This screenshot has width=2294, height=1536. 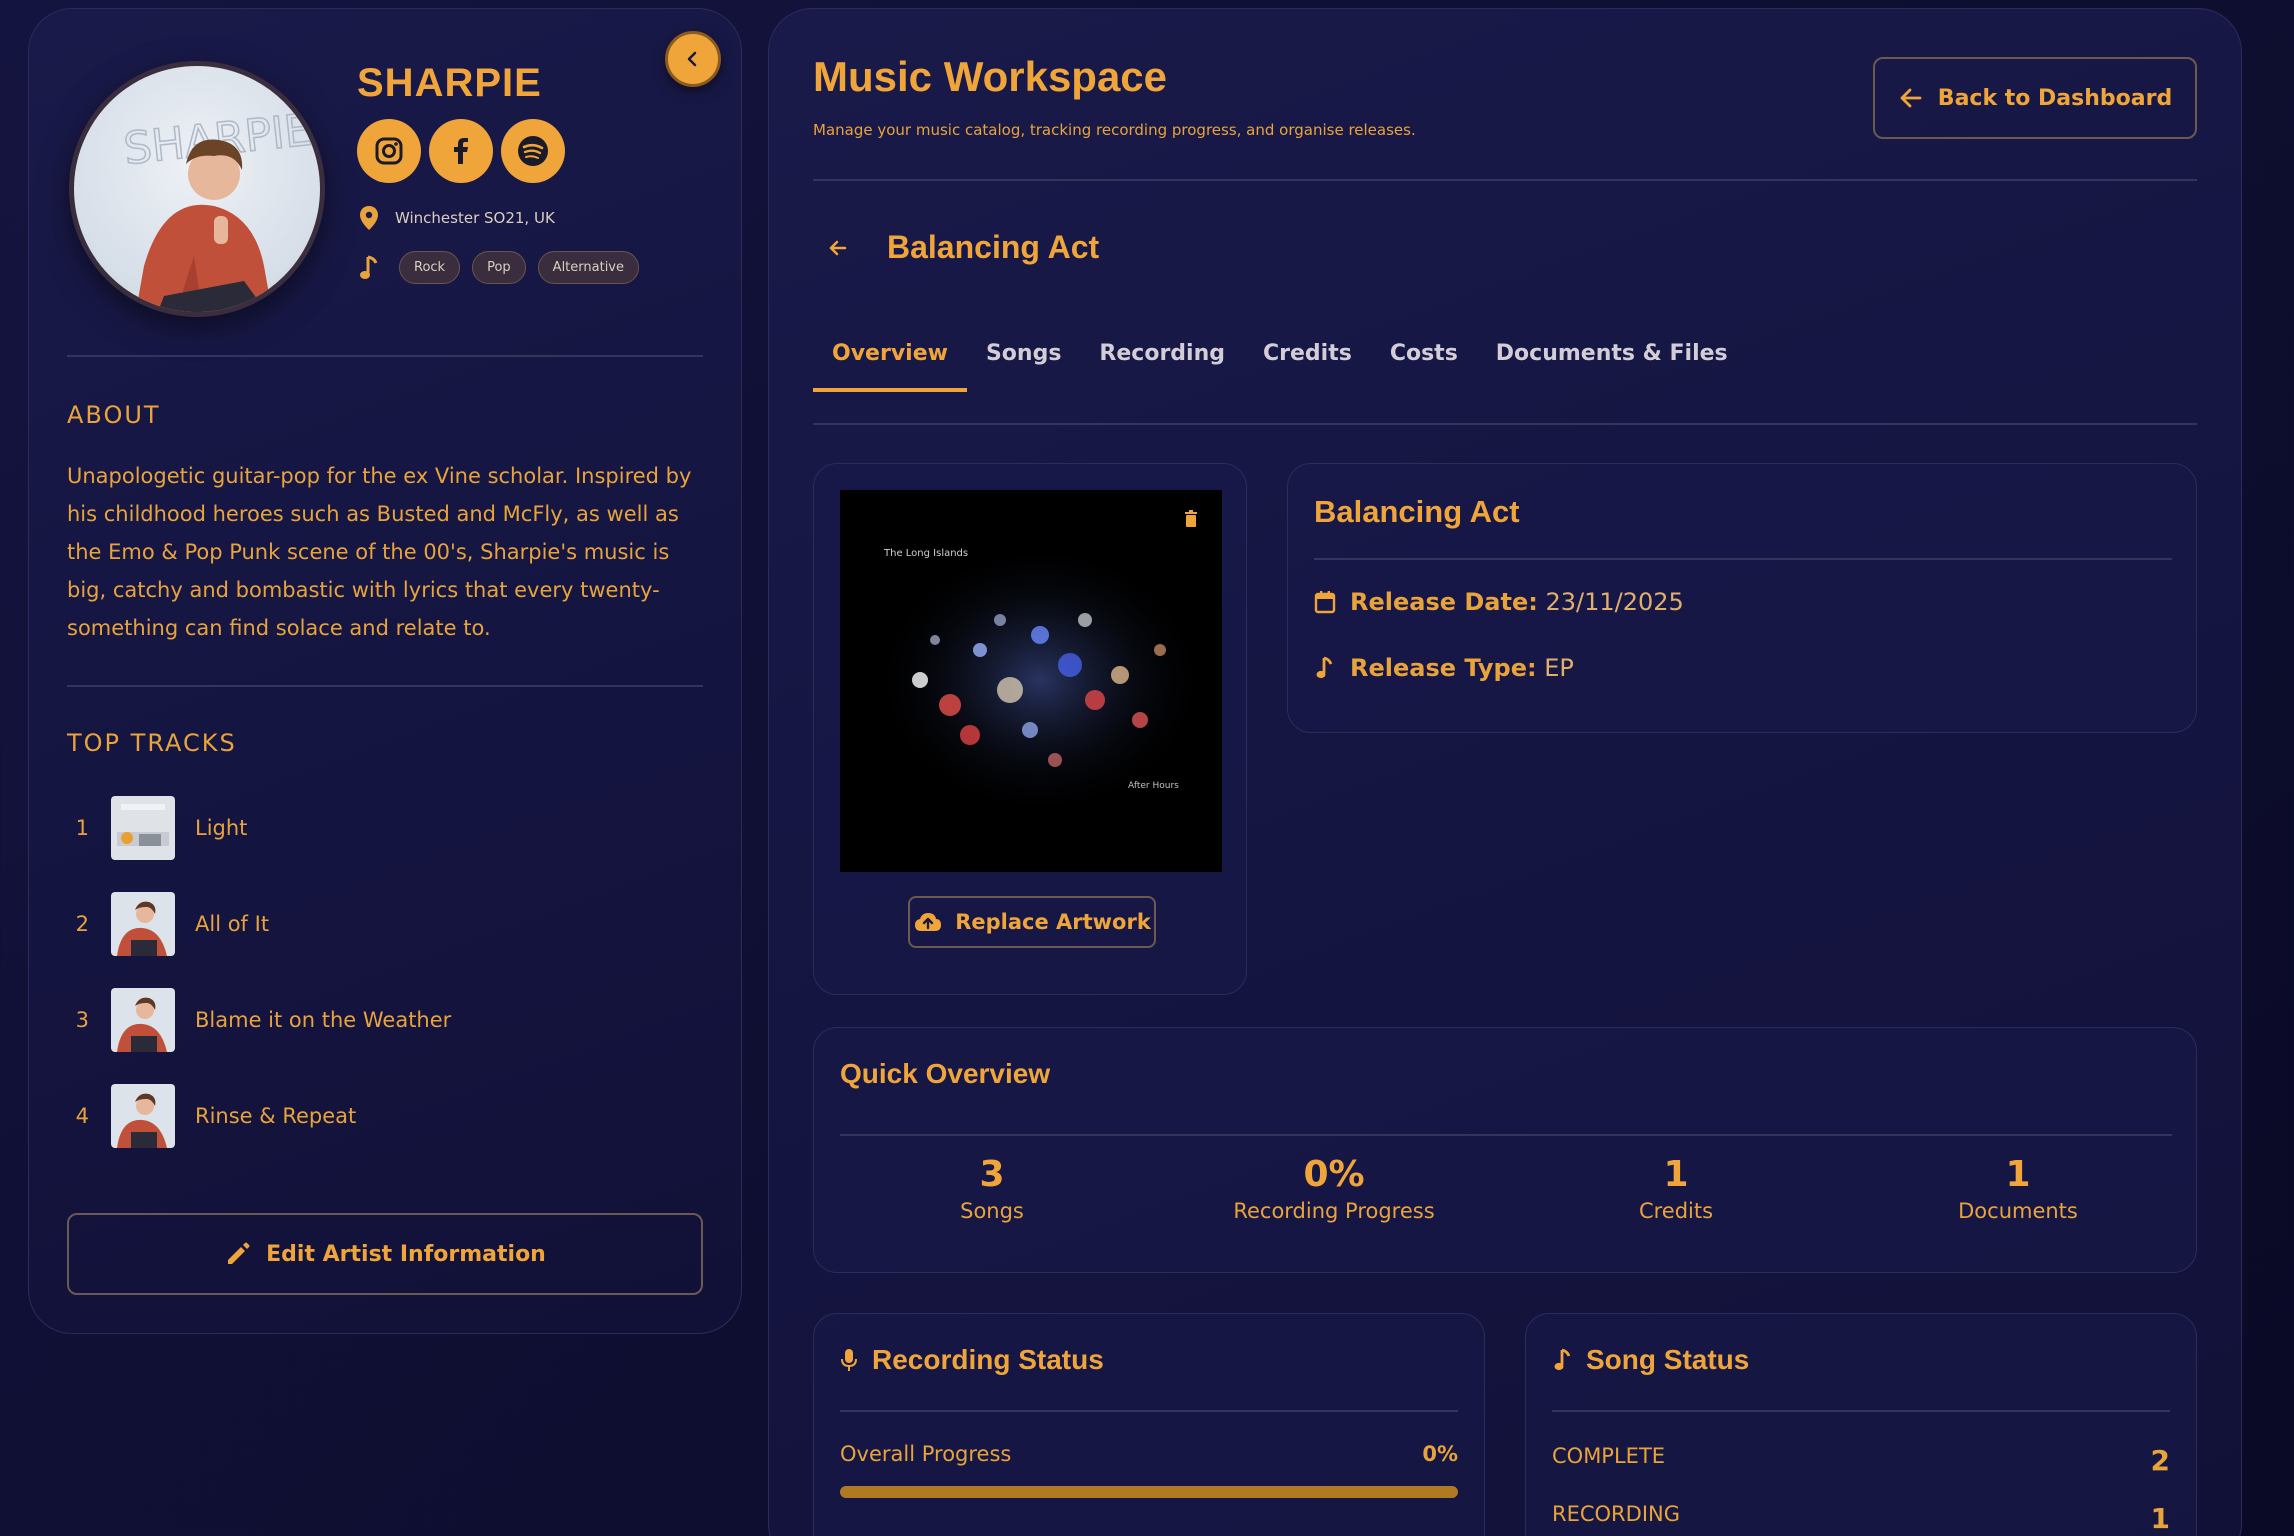 I want to click on song-status-card: Song Status COMPLETE 2 RECORDING 1, so click(x=1861, y=1424).